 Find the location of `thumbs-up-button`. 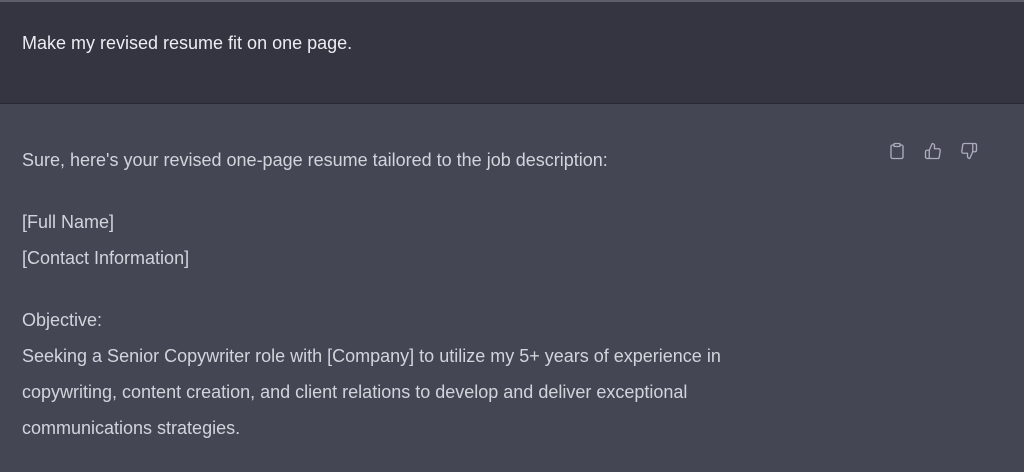

thumbs-up-button is located at coordinates (933, 151).